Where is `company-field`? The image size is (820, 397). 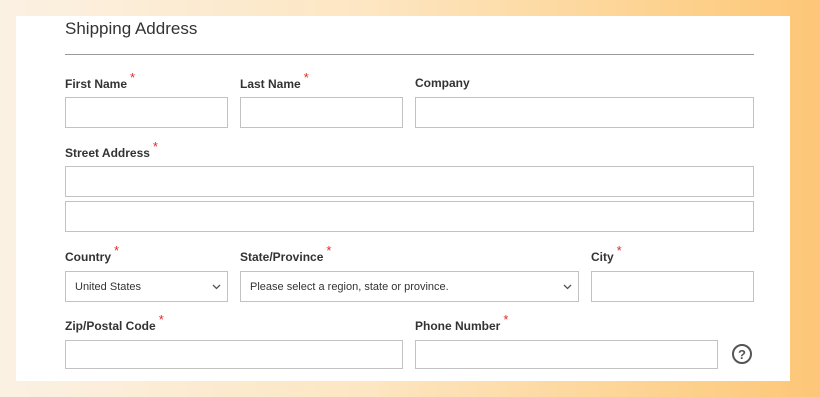 company-field is located at coordinates (584, 112).